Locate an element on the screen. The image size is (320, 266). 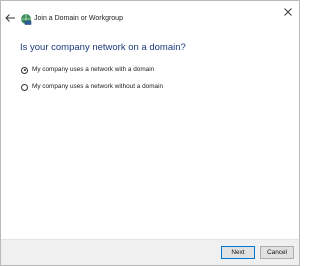
back-arrow-icon is located at coordinates (10, 18).